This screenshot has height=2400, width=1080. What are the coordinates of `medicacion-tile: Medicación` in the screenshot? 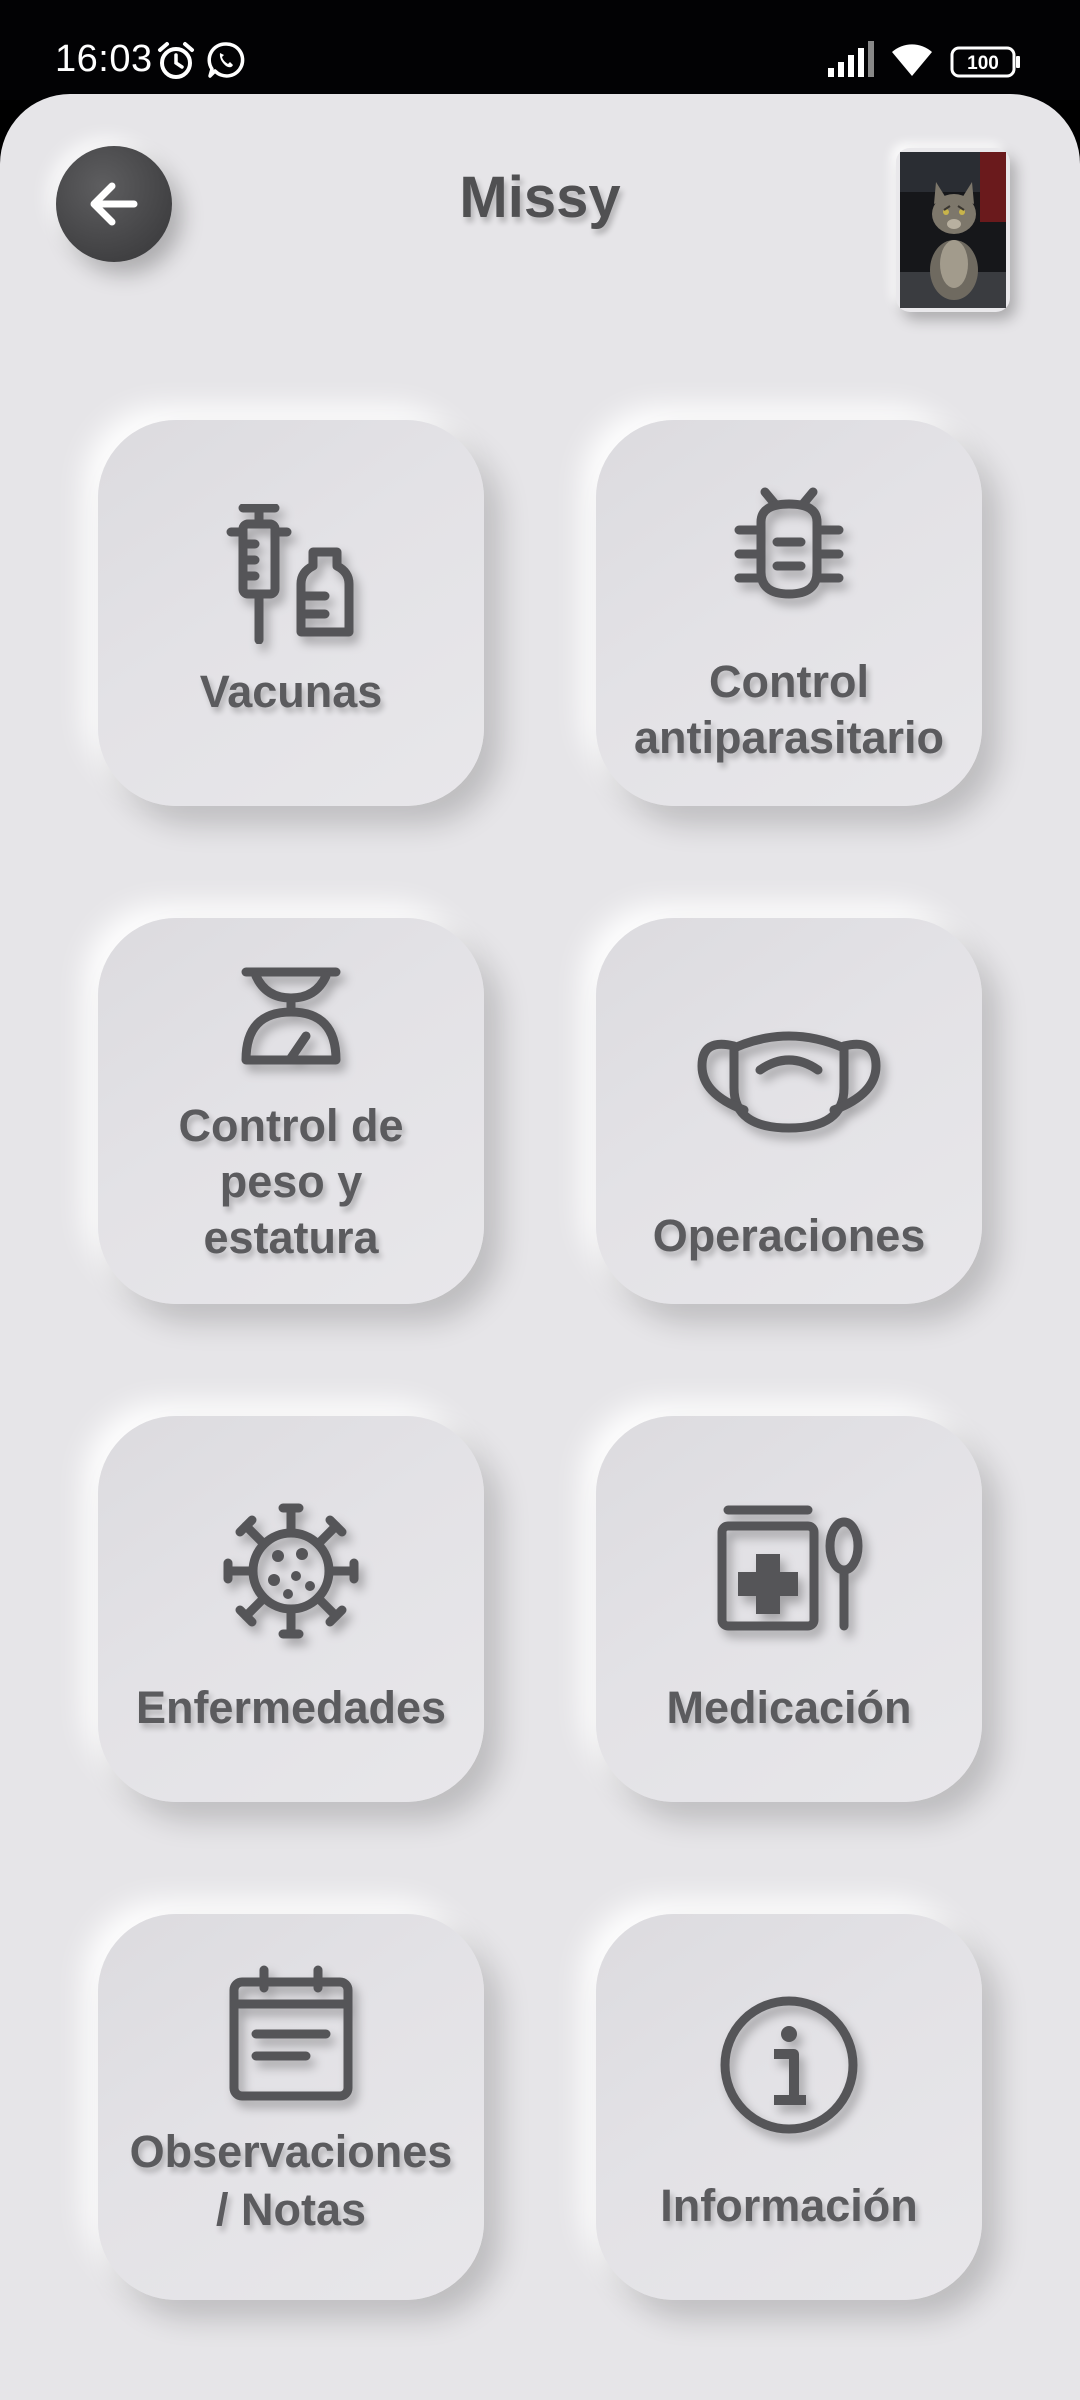 It's located at (789, 1609).